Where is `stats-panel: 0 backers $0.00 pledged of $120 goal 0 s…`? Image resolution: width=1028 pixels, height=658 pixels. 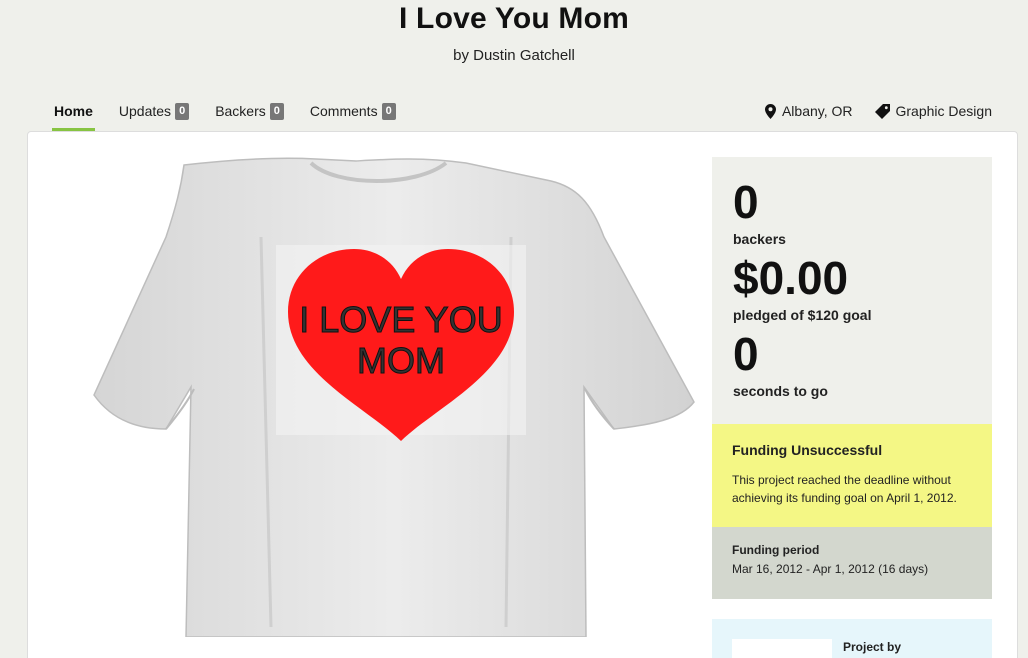
stats-panel: 0 backers $0.00 pledged of $120 goal 0 s… is located at coordinates (852, 290).